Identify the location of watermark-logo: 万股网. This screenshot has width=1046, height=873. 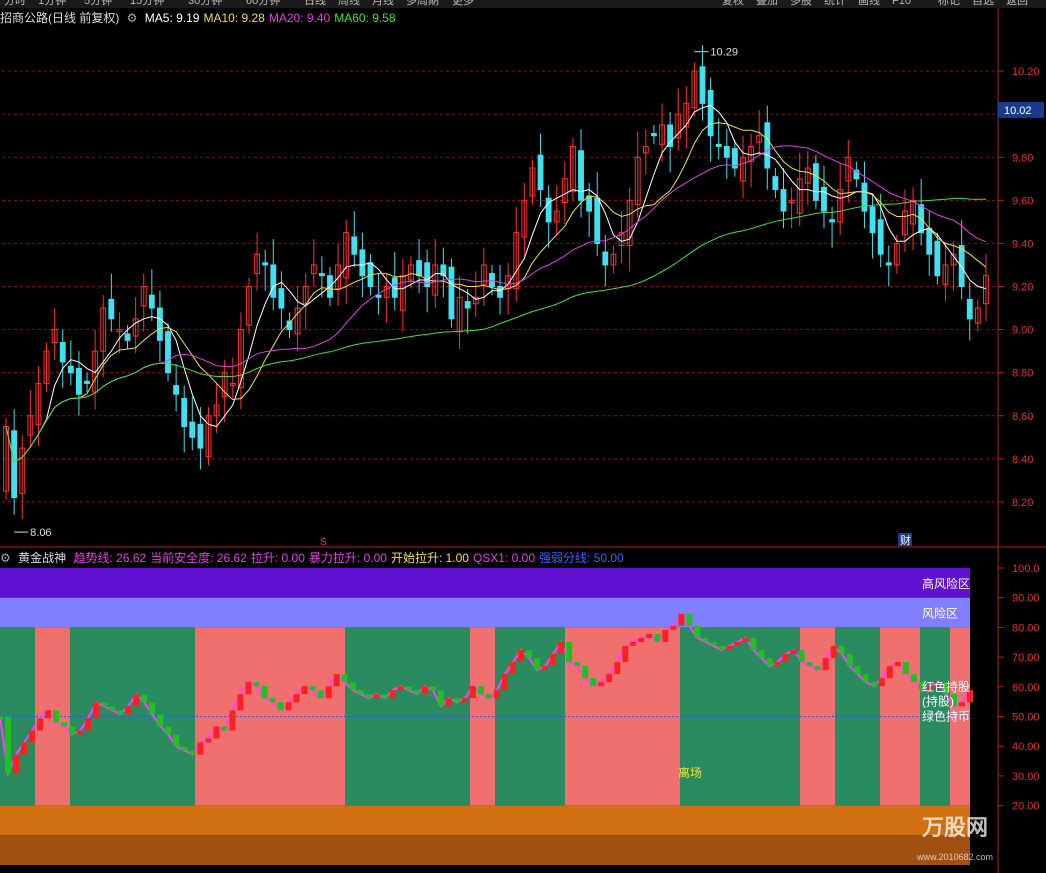
(954, 827).